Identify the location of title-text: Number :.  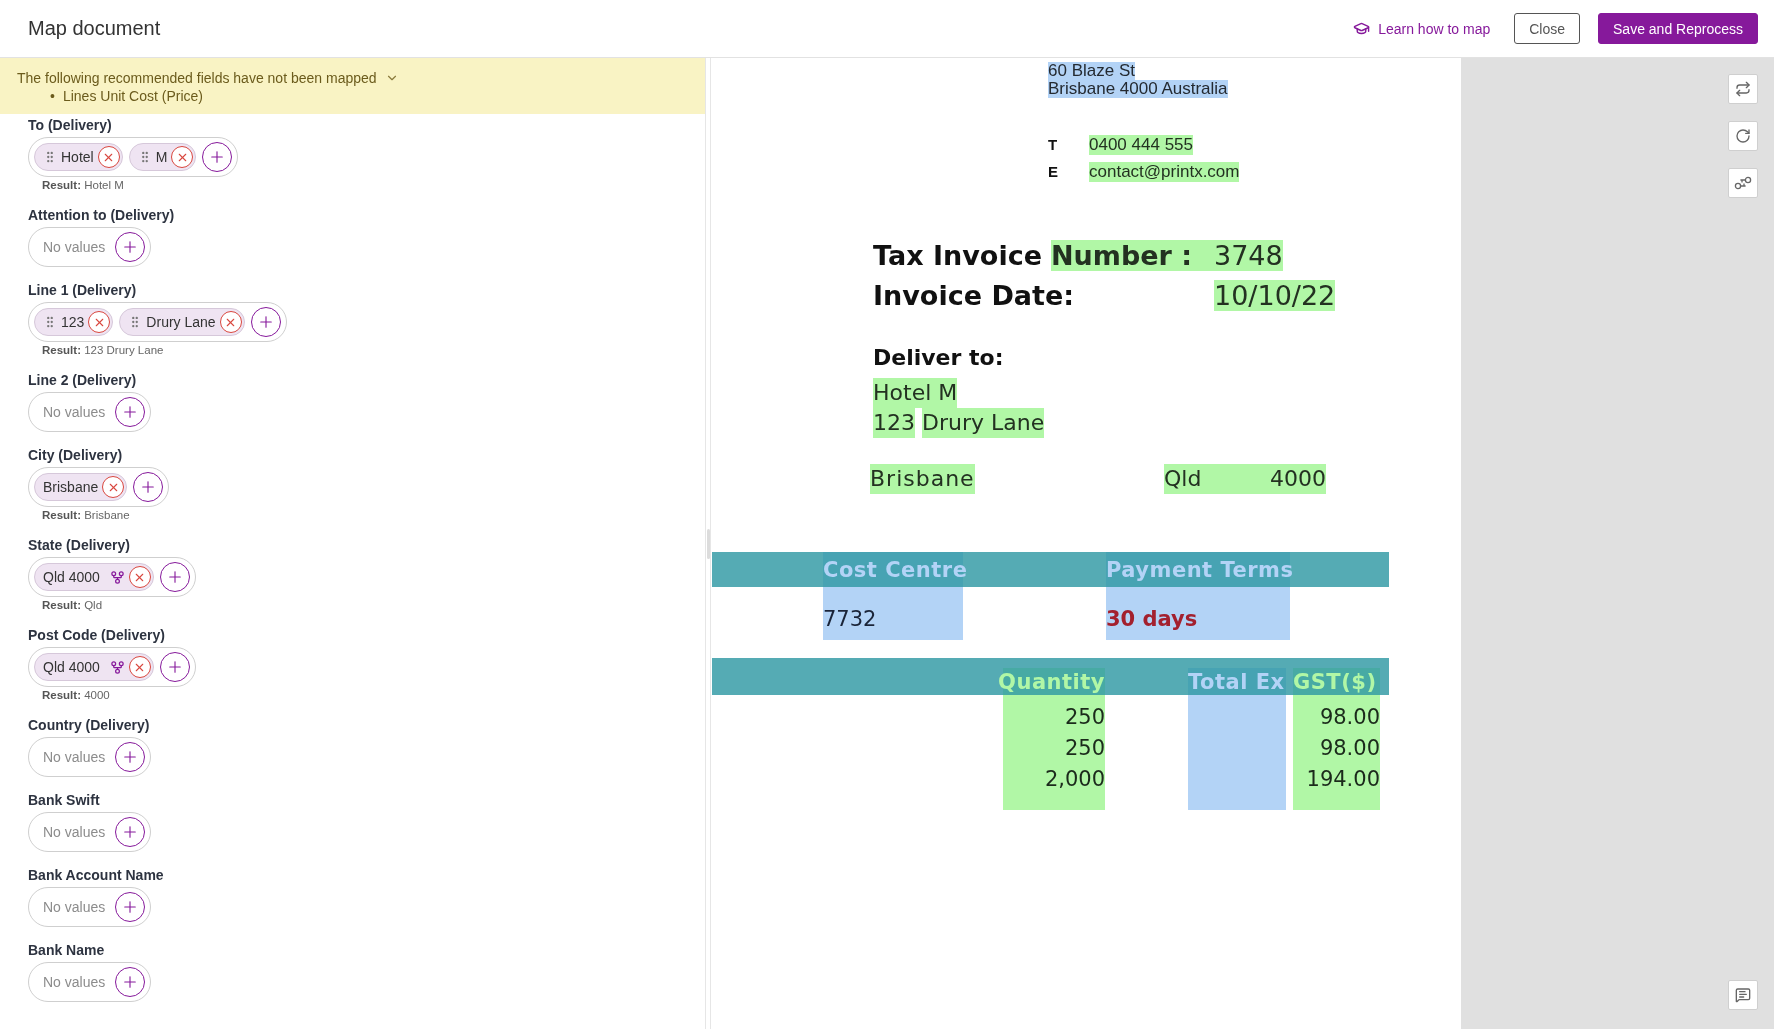
(1132, 255).